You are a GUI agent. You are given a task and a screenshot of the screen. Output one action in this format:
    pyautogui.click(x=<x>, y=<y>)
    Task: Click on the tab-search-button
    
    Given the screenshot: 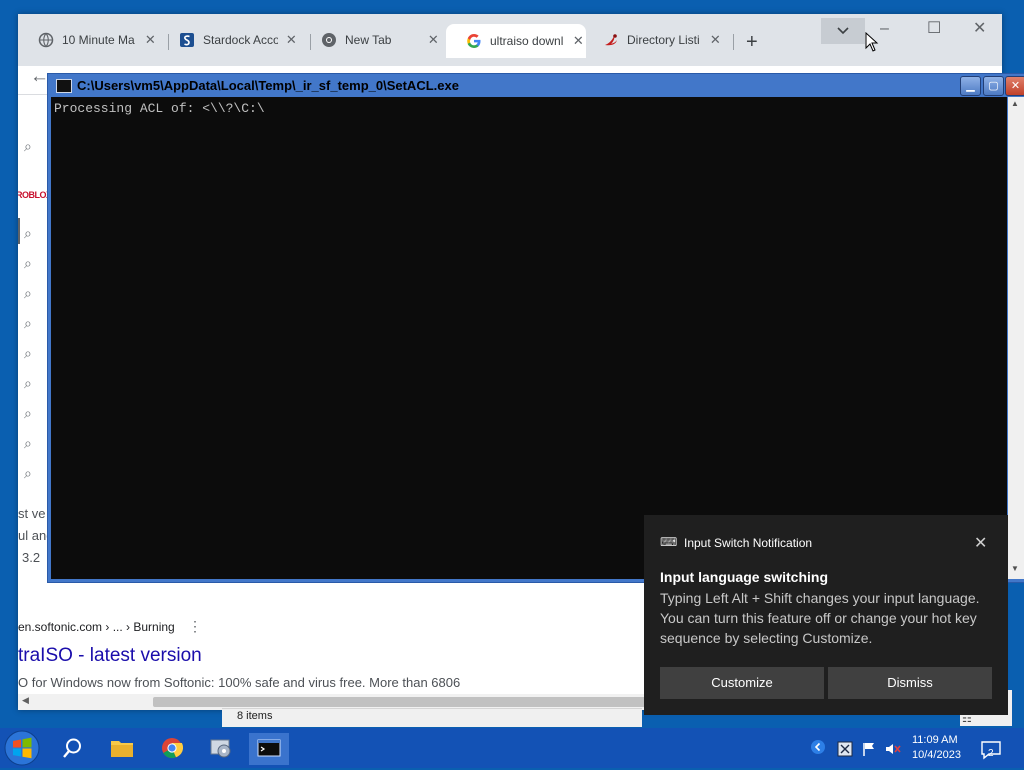 What is the action you would take?
    pyautogui.click(x=843, y=31)
    